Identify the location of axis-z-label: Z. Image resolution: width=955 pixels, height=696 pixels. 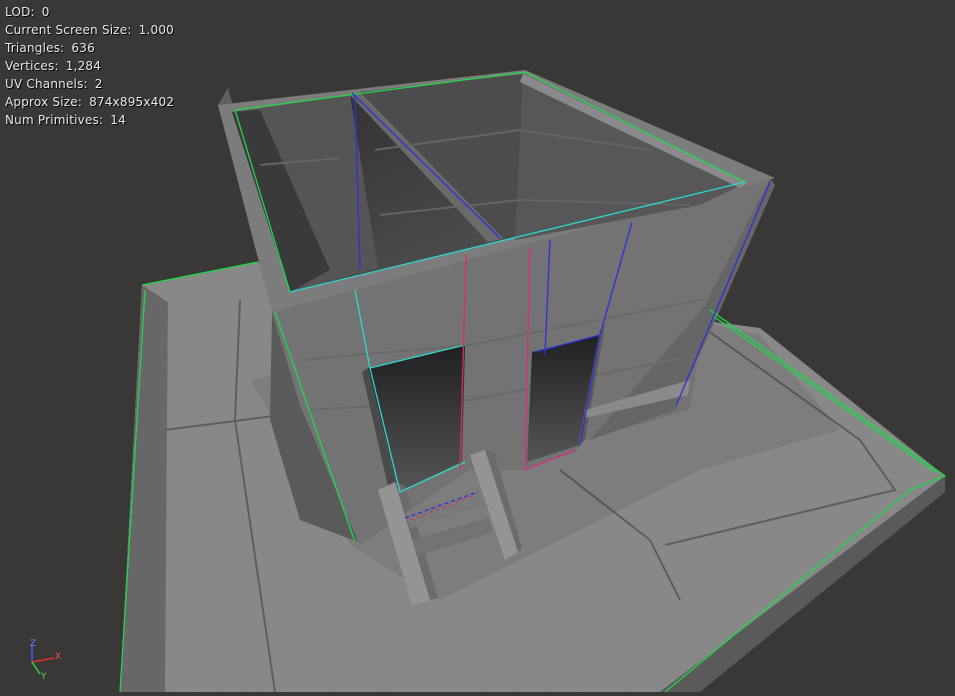
(33, 644).